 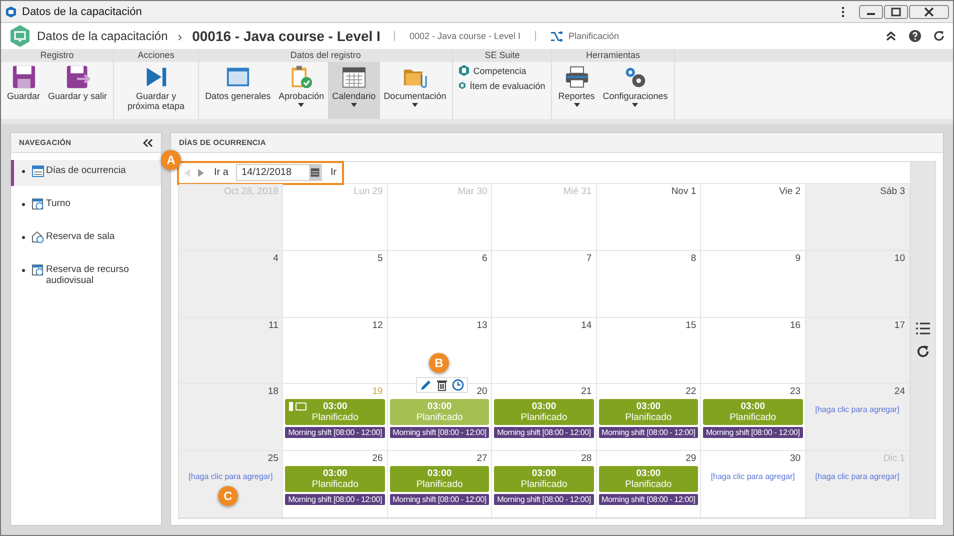 What do you see at coordinates (238, 90) in the screenshot?
I see `ribbon-button: Datos generales` at bounding box center [238, 90].